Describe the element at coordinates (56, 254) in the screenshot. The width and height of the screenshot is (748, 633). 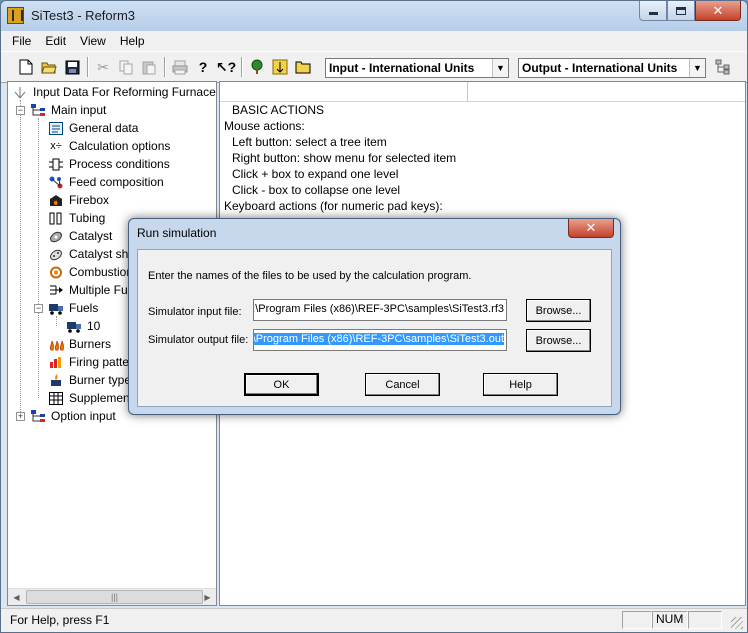
I see `catalyst-shape-icon` at that location.